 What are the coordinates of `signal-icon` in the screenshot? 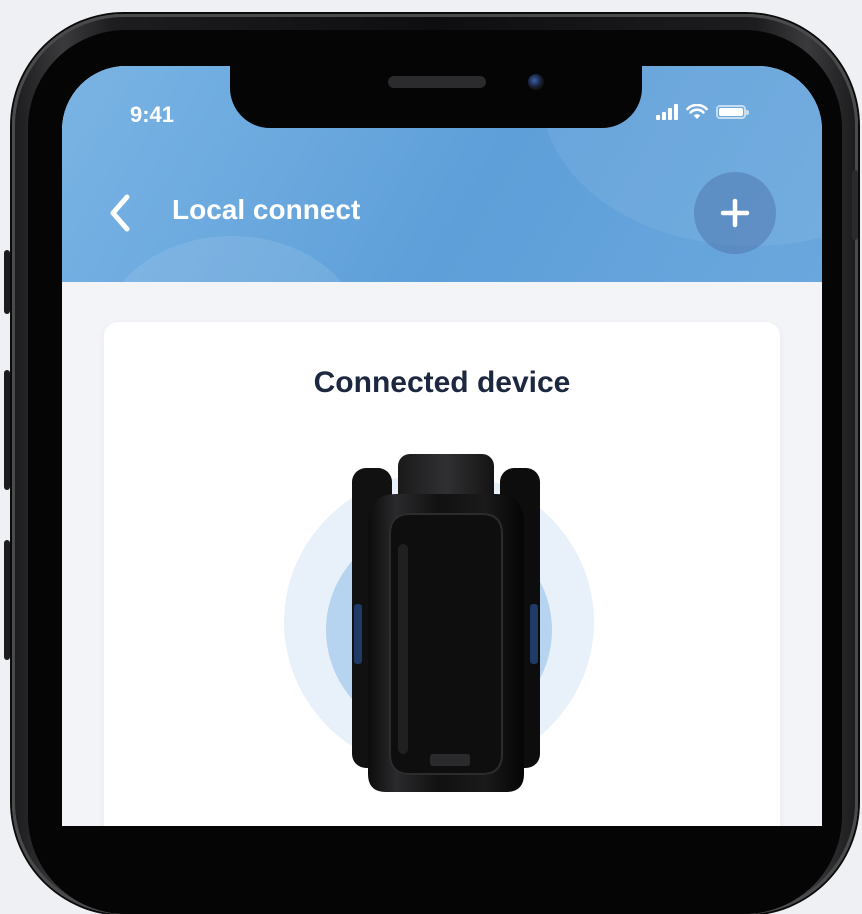 It's located at (667, 112).